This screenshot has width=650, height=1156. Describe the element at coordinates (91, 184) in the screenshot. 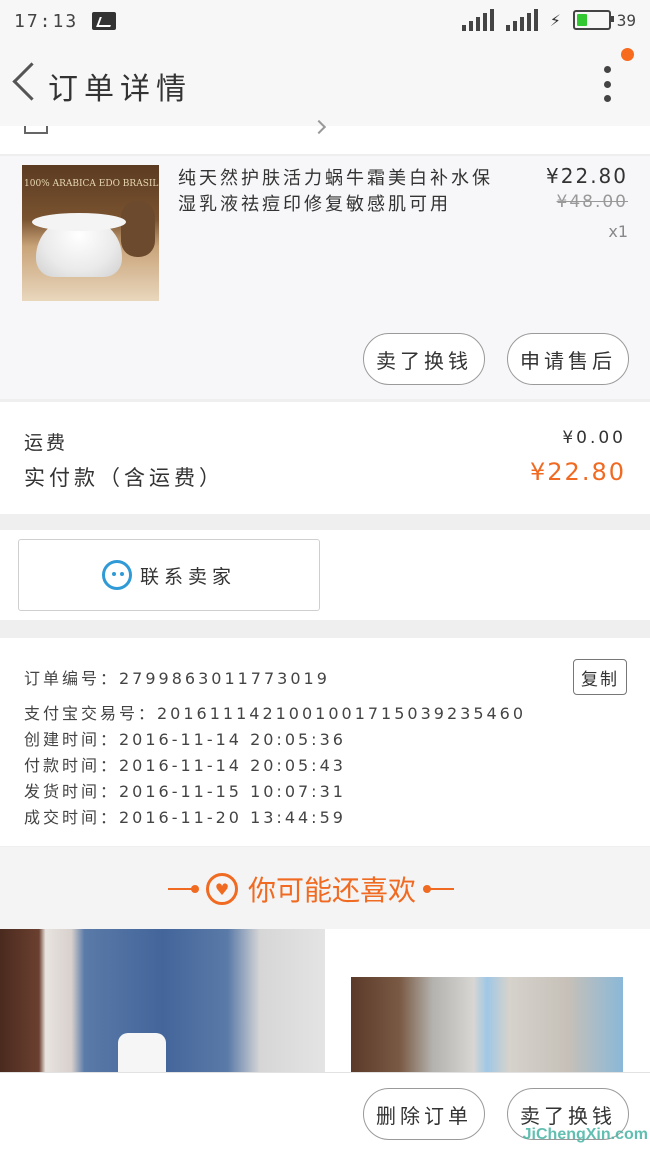

I see `image-label: 100% ARABICA EDO BRASIL` at that location.